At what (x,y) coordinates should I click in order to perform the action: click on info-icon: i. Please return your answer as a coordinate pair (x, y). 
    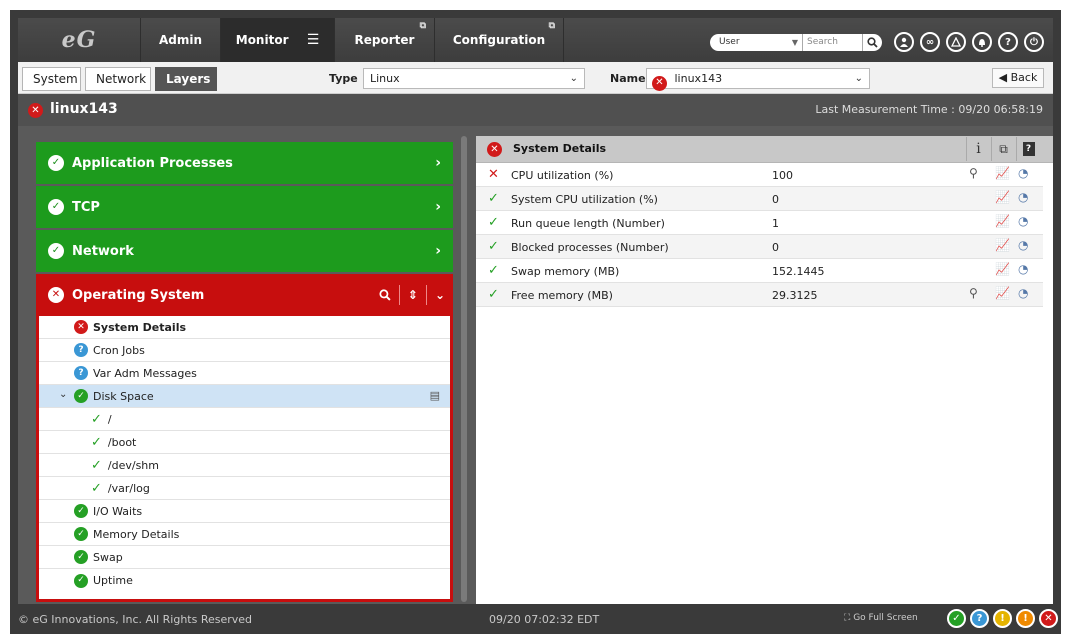
    Looking at the image, I should click on (978, 149).